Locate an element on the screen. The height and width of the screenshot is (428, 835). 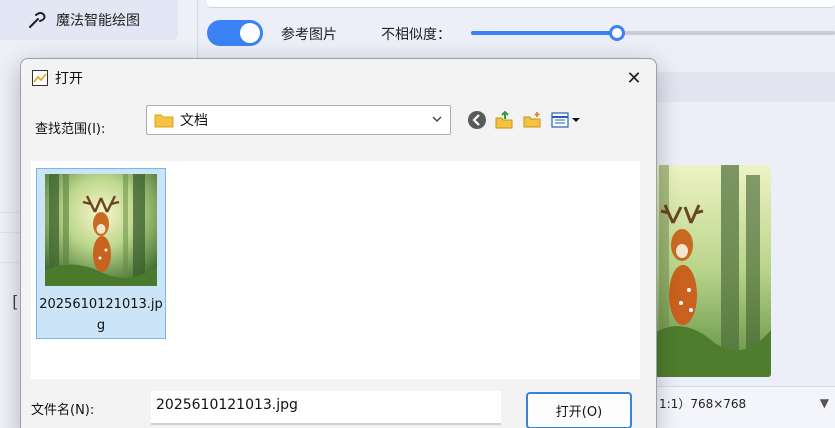
folder-icon is located at coordinates (164, 121).